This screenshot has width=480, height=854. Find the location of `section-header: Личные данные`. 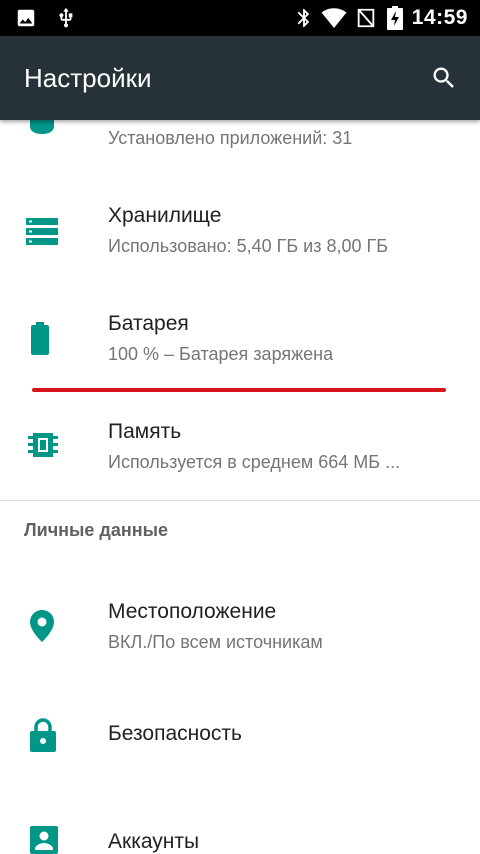

section-header: Личные данные is located at coordinates (96, 530).